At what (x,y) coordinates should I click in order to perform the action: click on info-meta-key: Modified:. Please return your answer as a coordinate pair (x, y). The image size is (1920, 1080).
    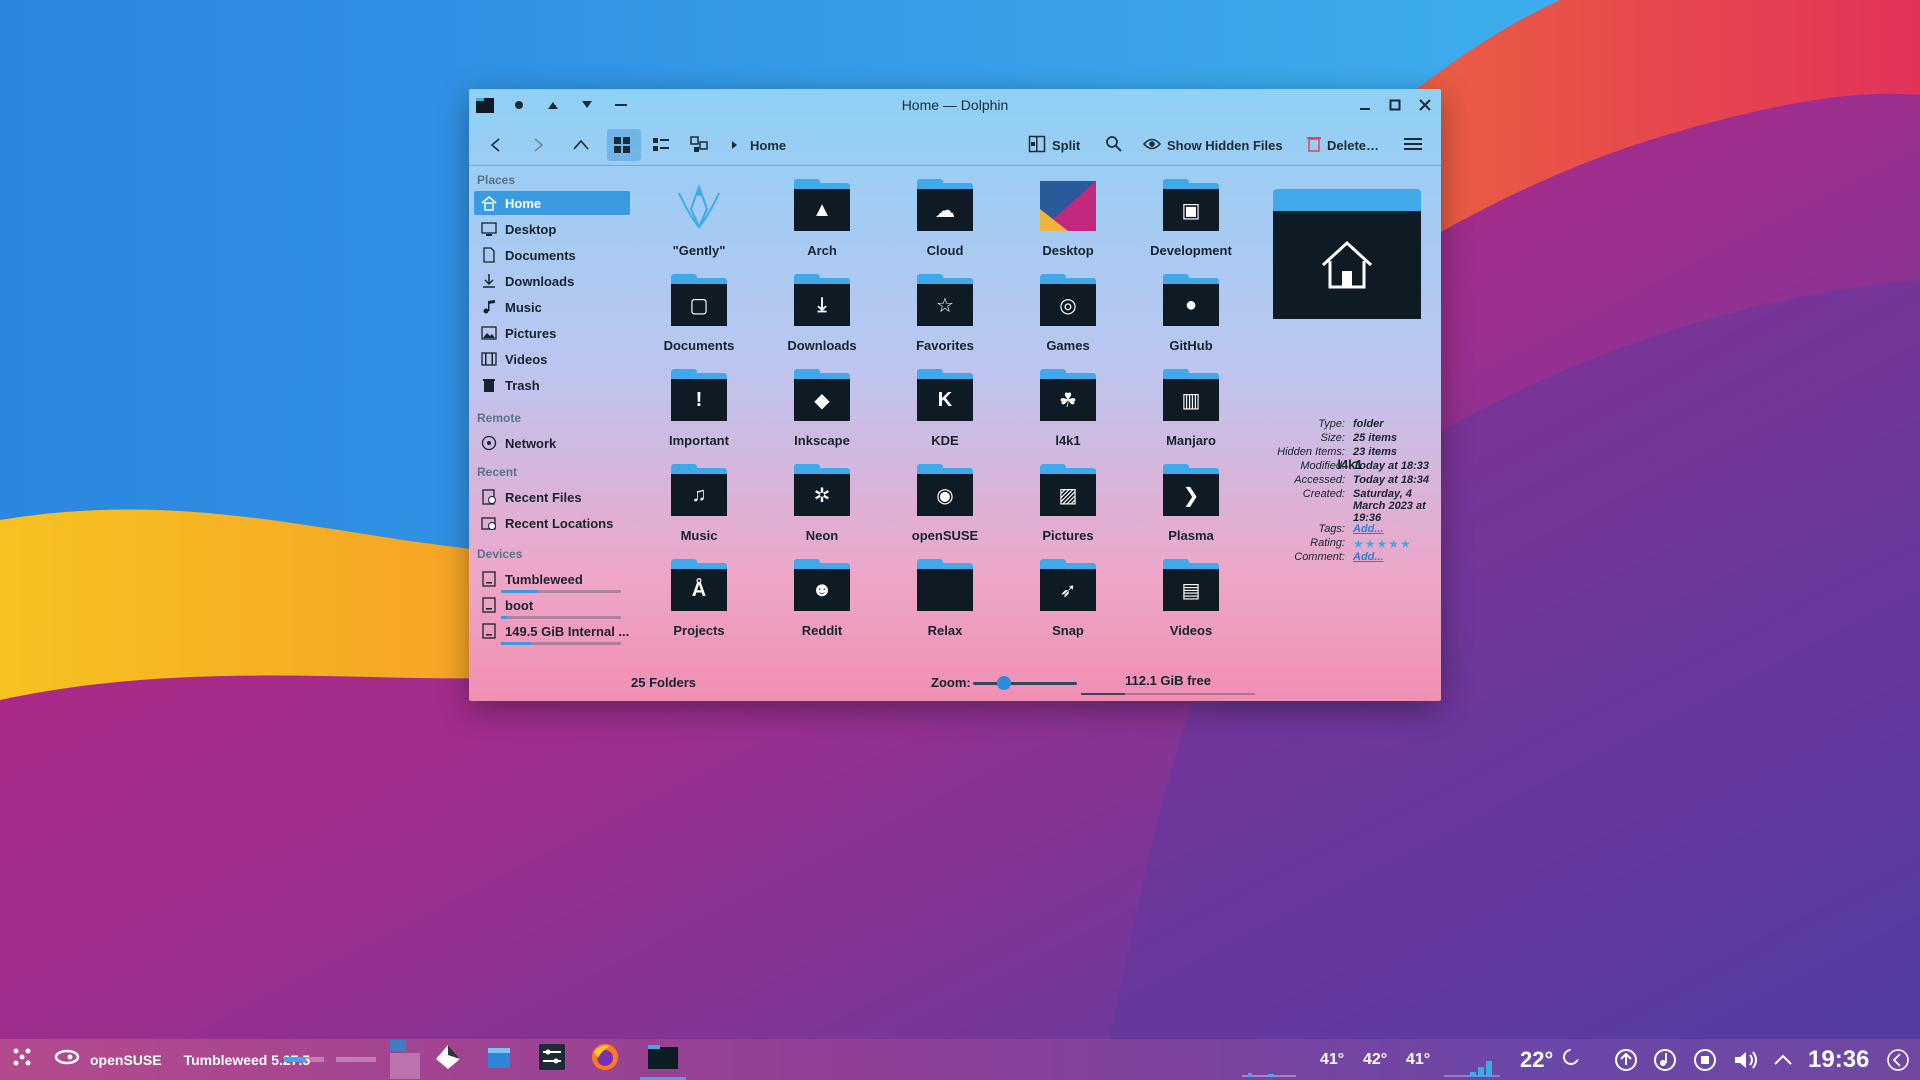
    Looking at the image, I should click on (1322, 466).